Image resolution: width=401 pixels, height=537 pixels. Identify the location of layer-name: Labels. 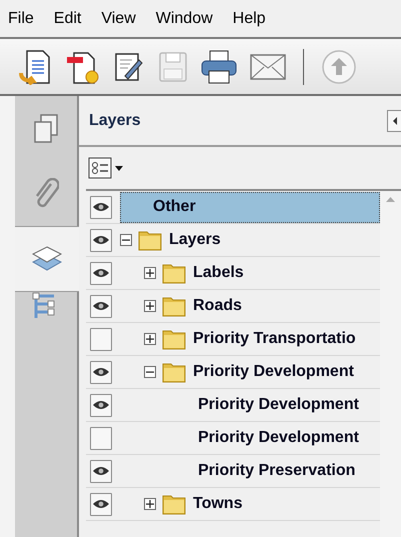
(286, 273).